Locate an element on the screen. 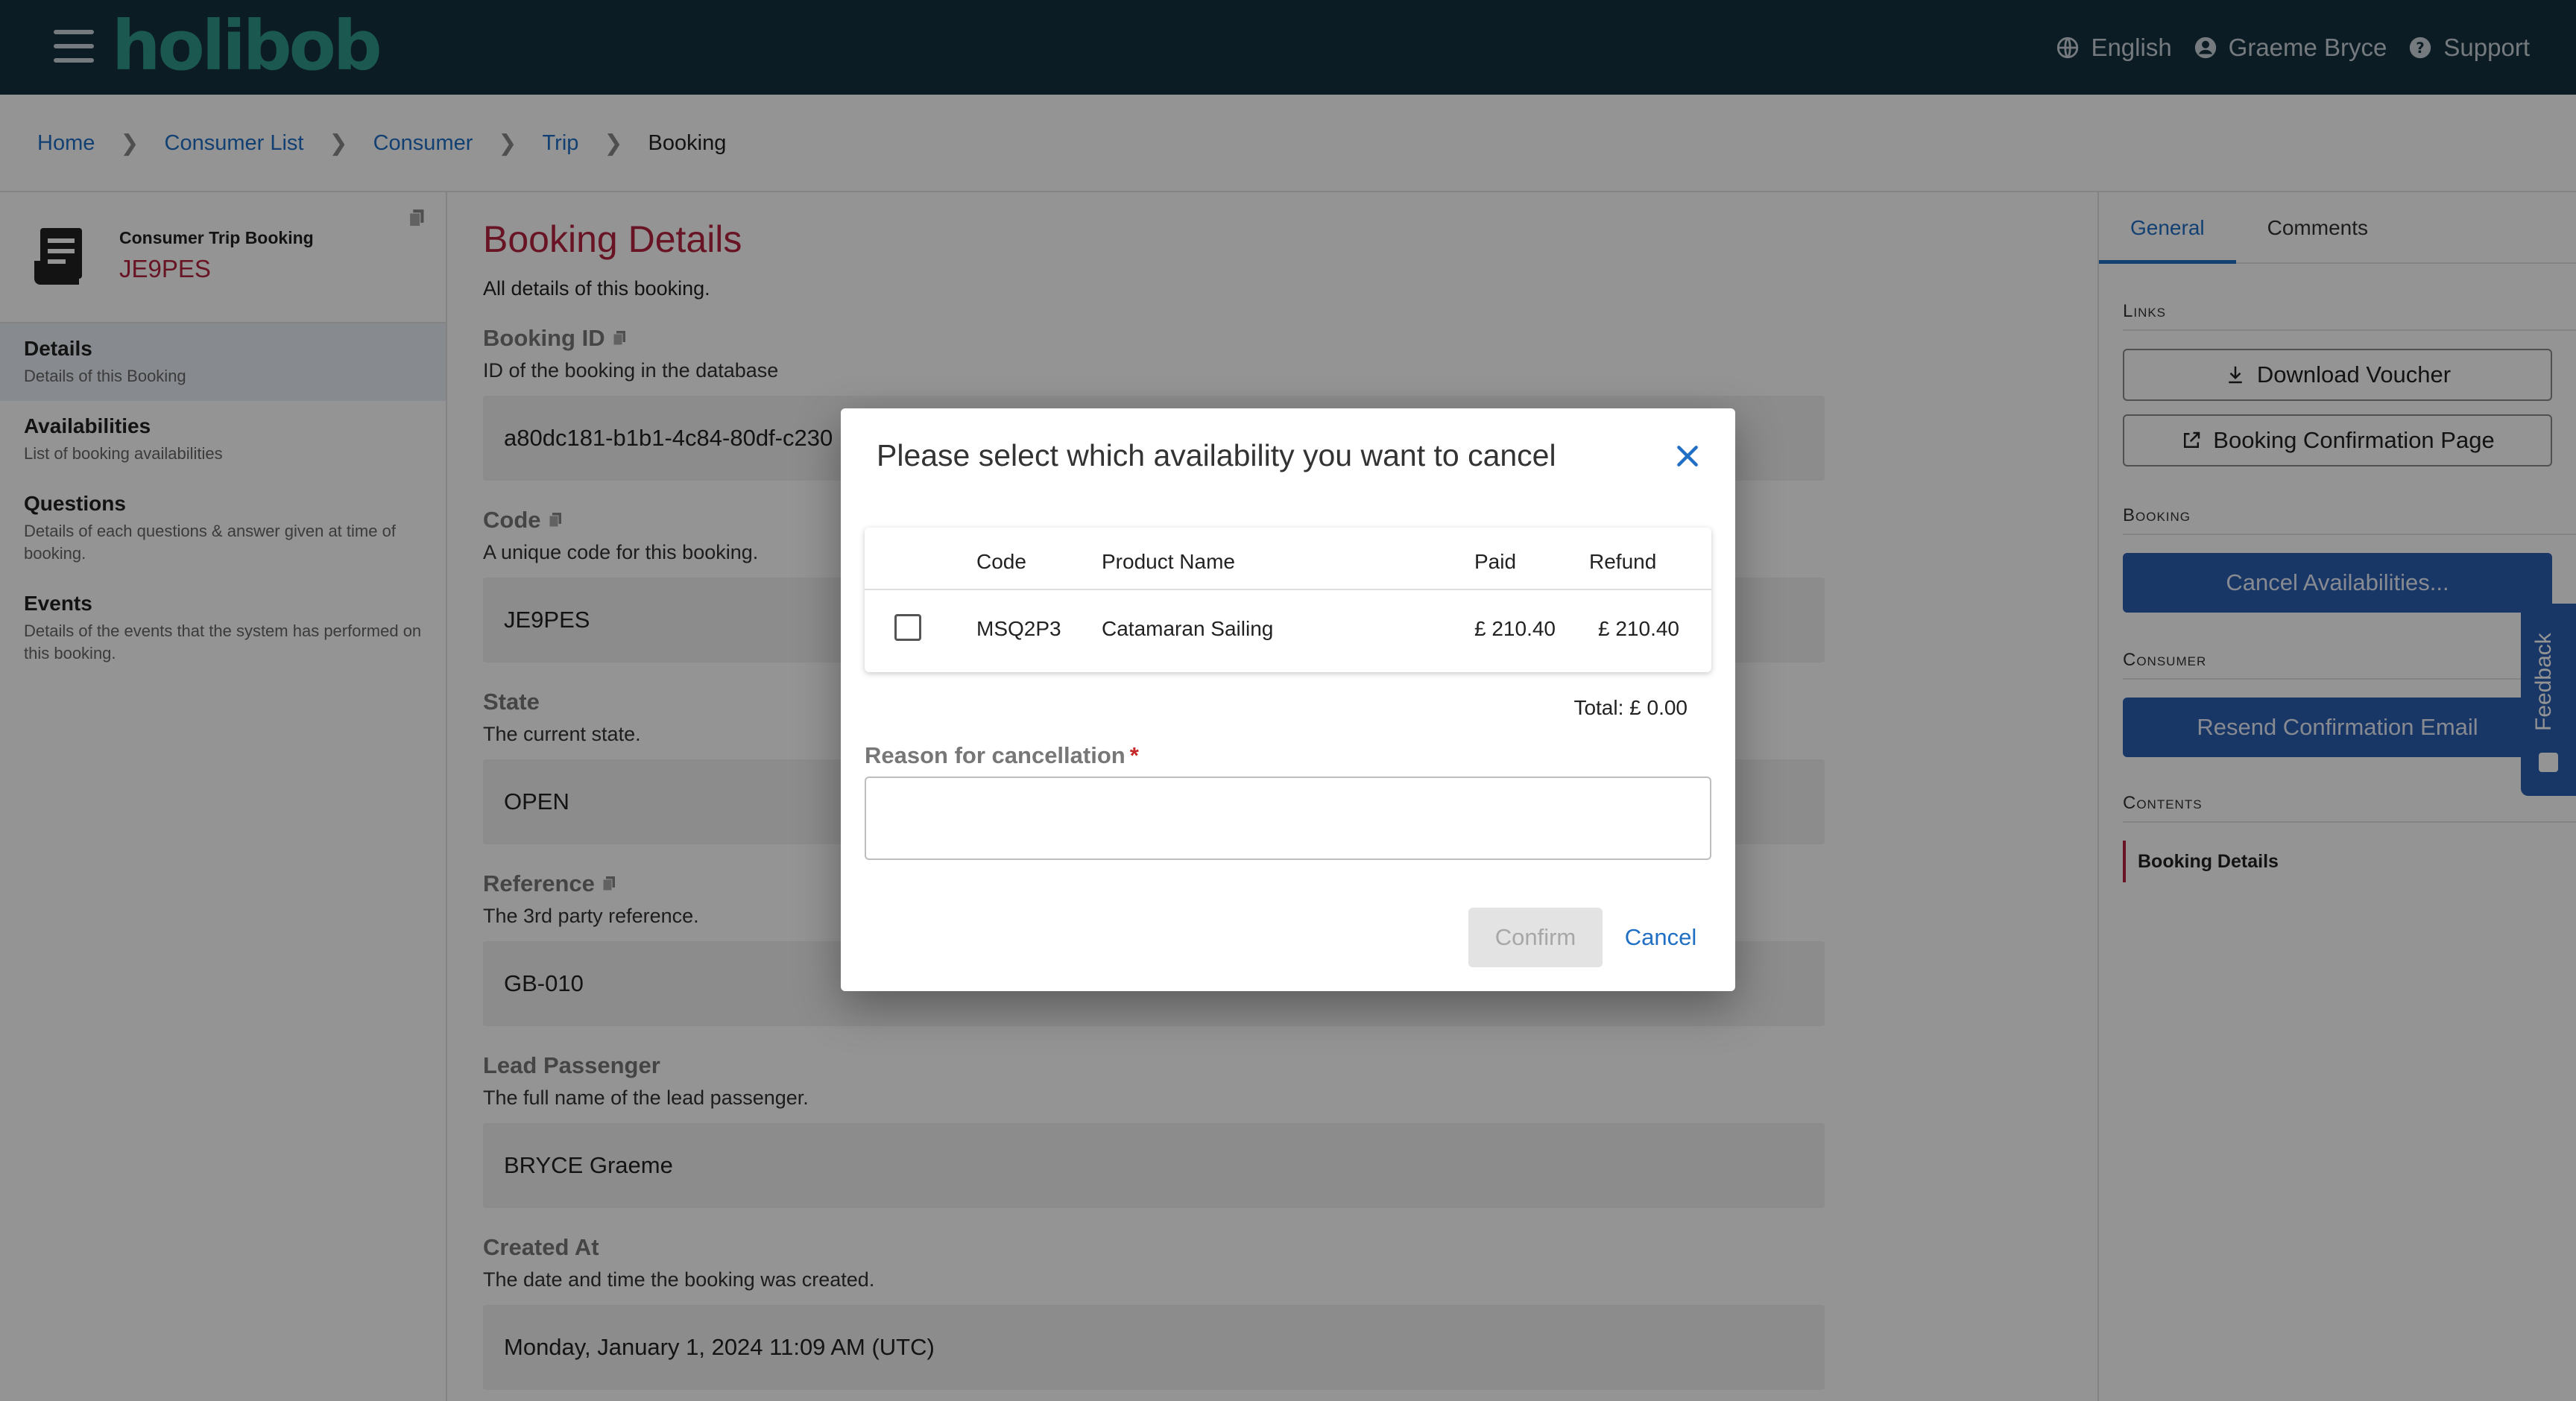 Image resolution: width=2576 pixels, height=1401 pixels. reason-label-text: Reason for cancellation is located at coordinates (995, 755).